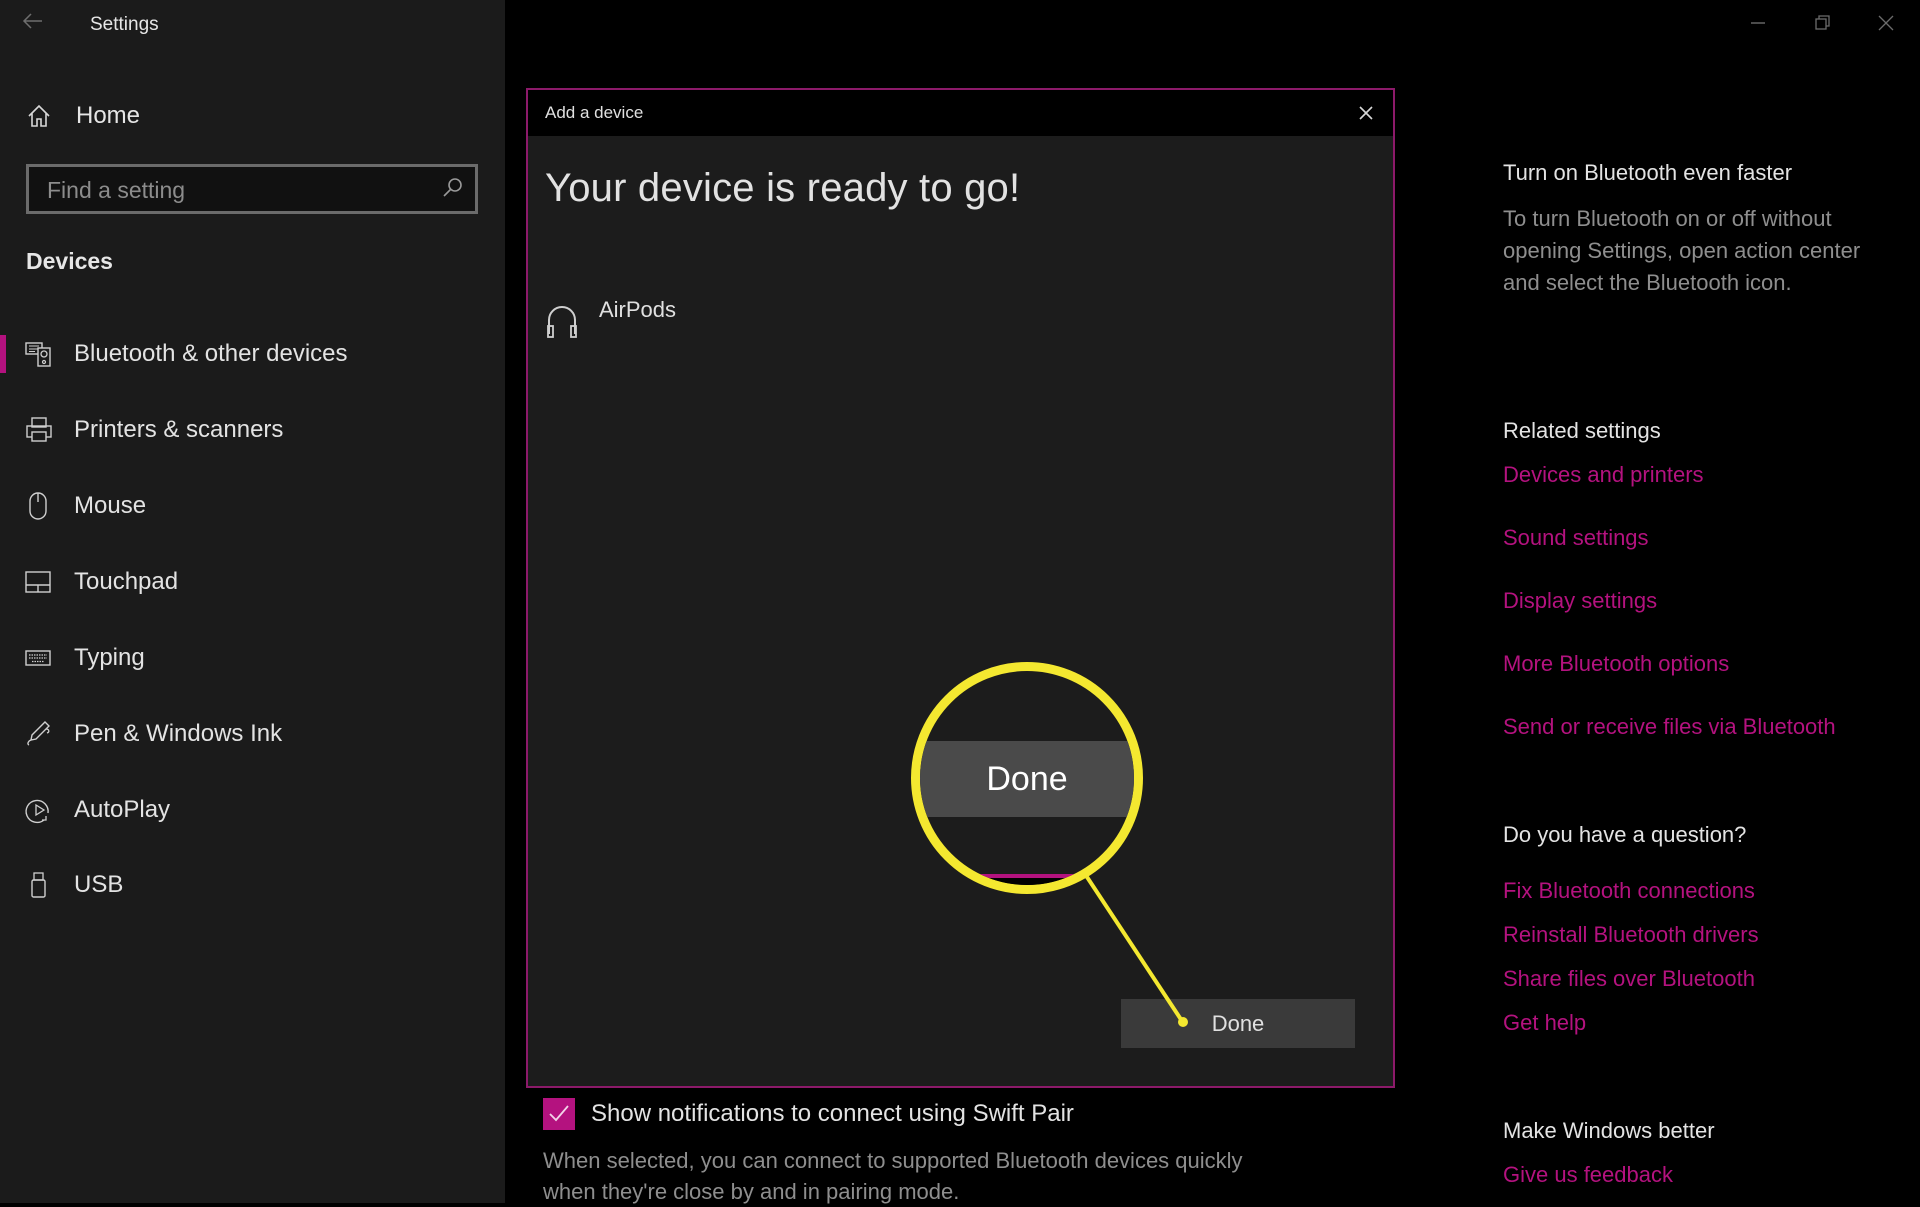 The height and width of the screenshot is (1207, 1920). Describe the element at coordinates (1703, 891) in the screenshot. I see `link-fix-bluetooth: Fix Bluetooth connections` at that location.